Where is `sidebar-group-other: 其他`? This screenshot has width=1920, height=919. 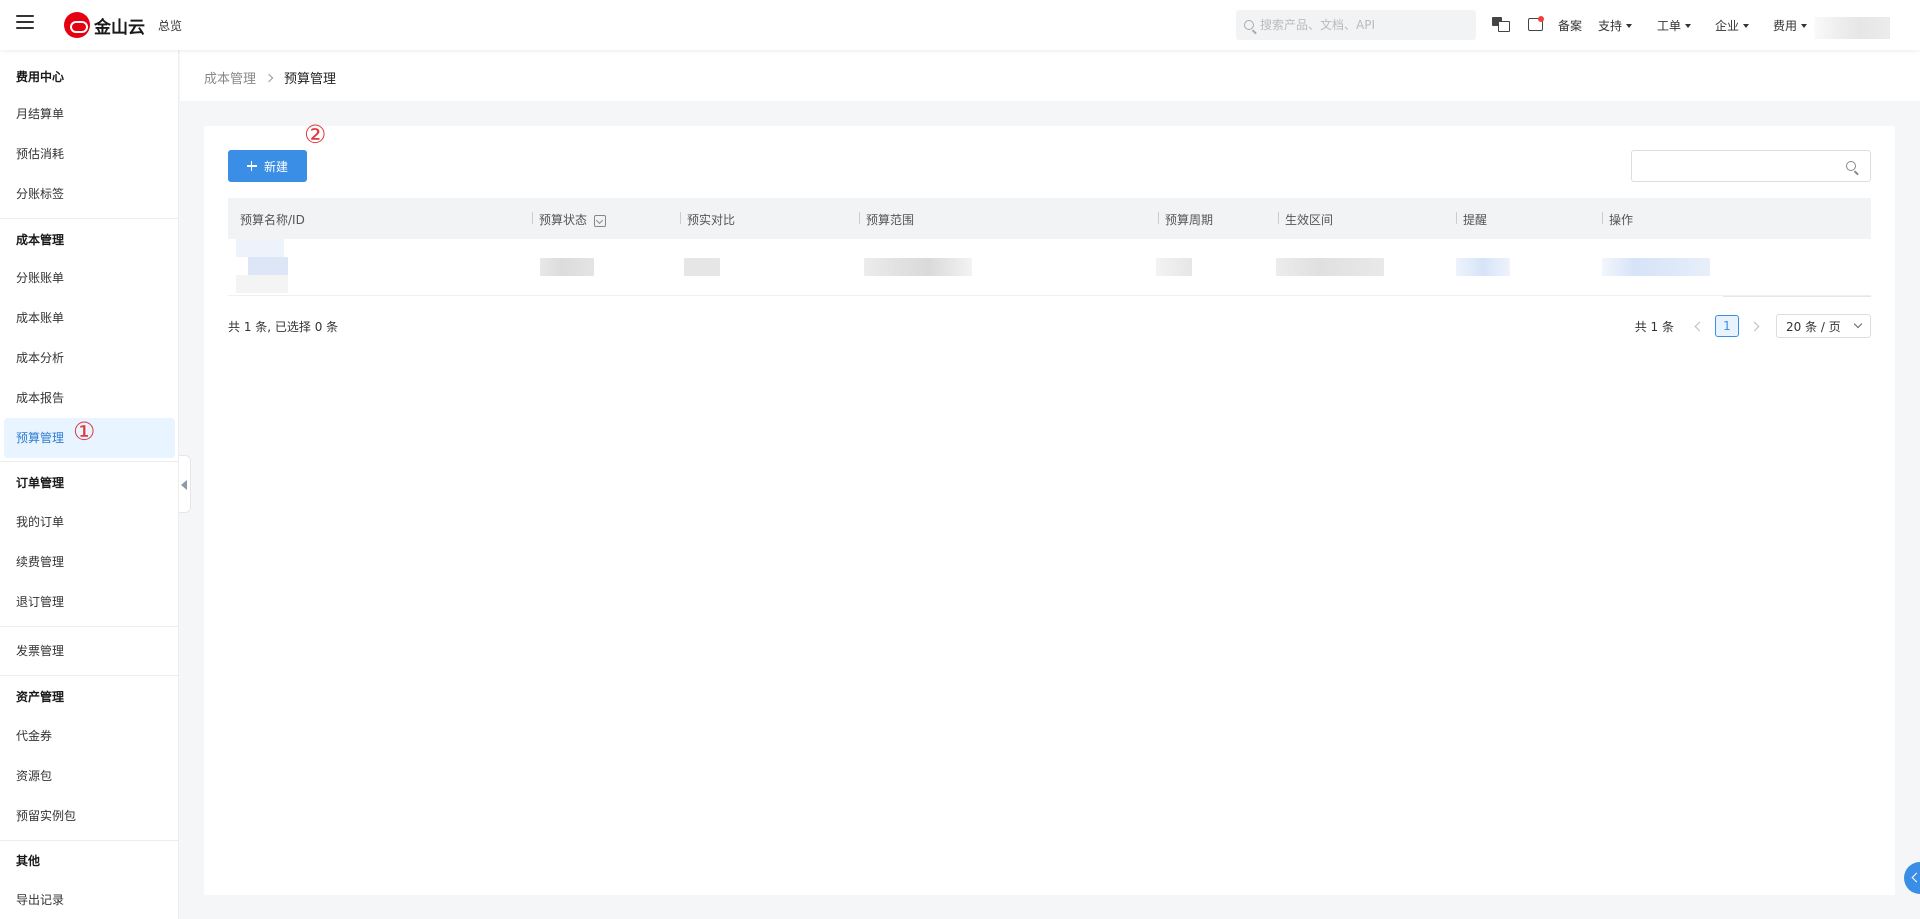 sidebar-group-other: 其他 is located at coordinates (28, 861).